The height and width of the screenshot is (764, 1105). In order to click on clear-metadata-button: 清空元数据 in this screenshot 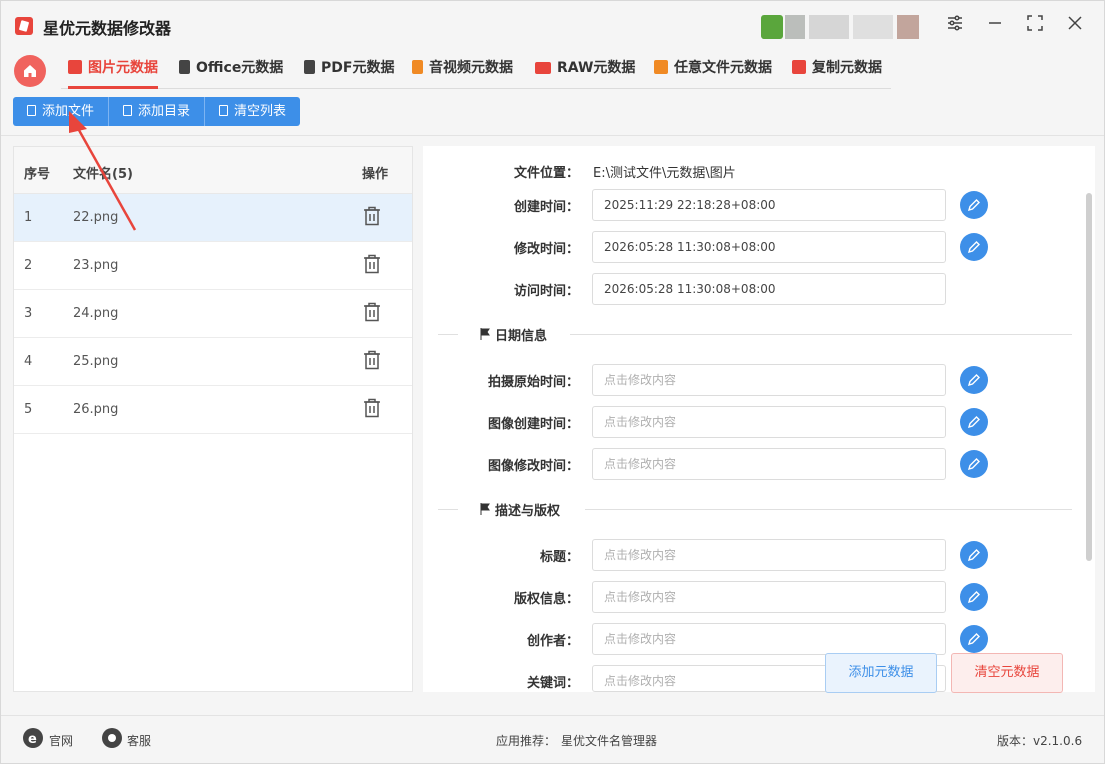, I will do `click(1007, 673)`.